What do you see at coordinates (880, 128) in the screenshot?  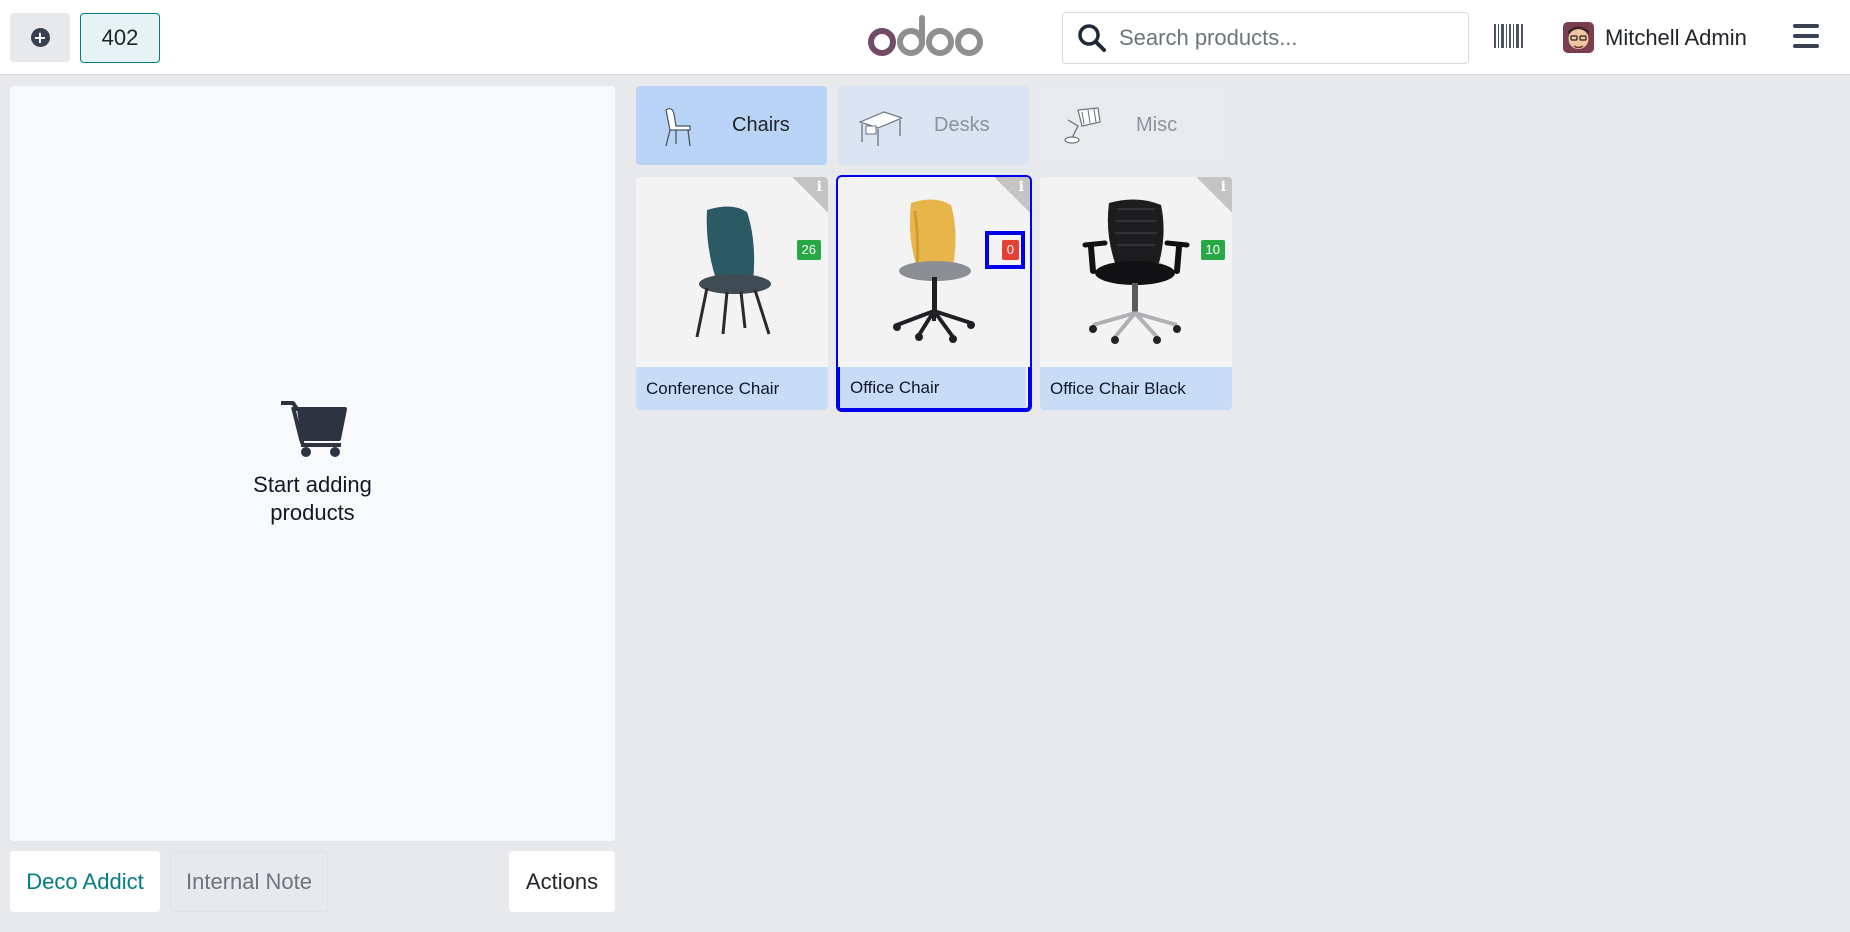 I see `desk-icon` at bounding box center [880, 128].